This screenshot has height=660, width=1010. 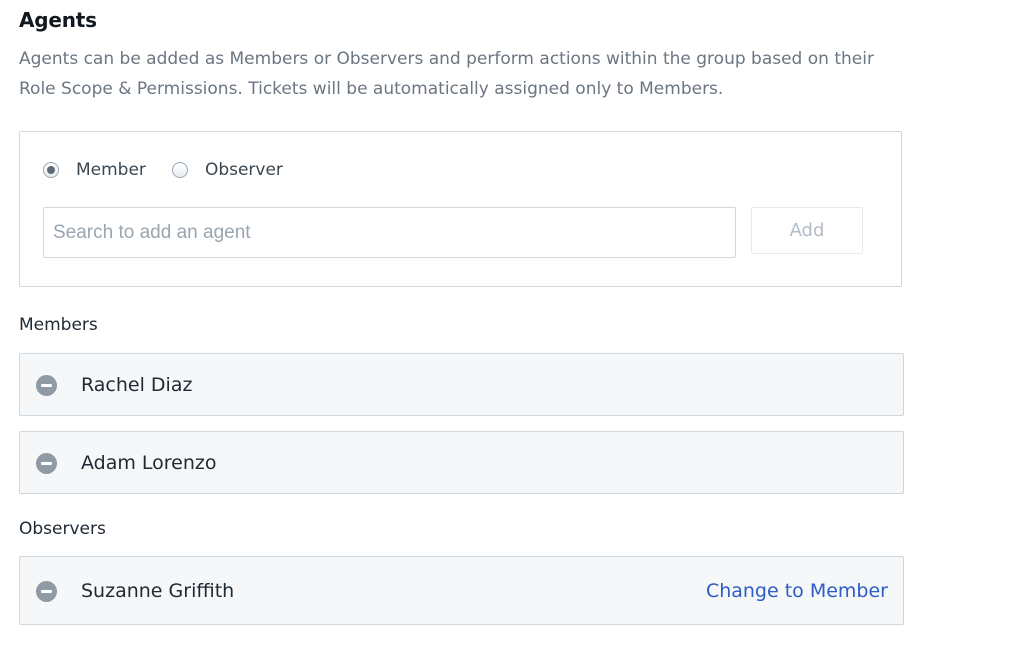 What do you see at coordinates (58, 325) in the screenshot?
I see `members-heading: Members` at bounding box center [58, 325].